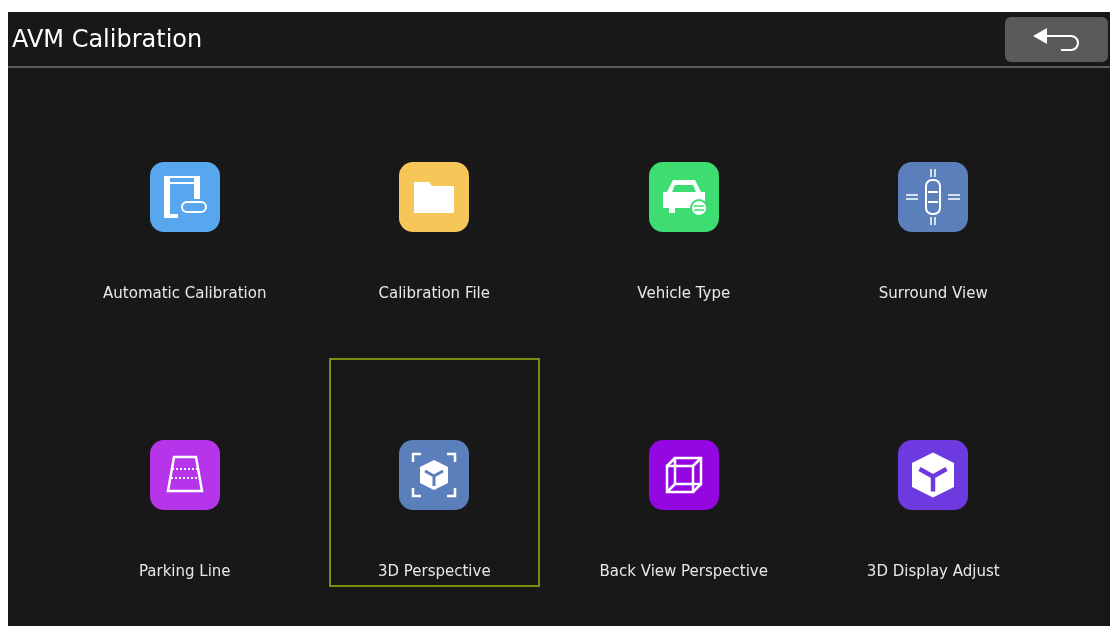  What do you see at coordinates (933, 194) in the screenshot?
I see `menu-tile: Surround View` at bounding box center [933, 194].